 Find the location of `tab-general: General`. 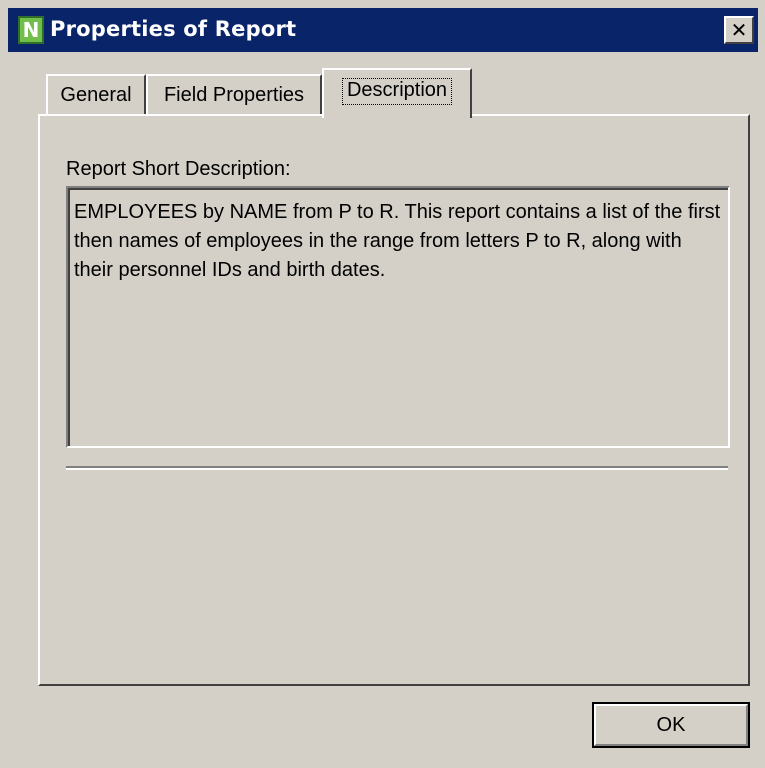

tab-general: General is located at coordinates (96, 94).